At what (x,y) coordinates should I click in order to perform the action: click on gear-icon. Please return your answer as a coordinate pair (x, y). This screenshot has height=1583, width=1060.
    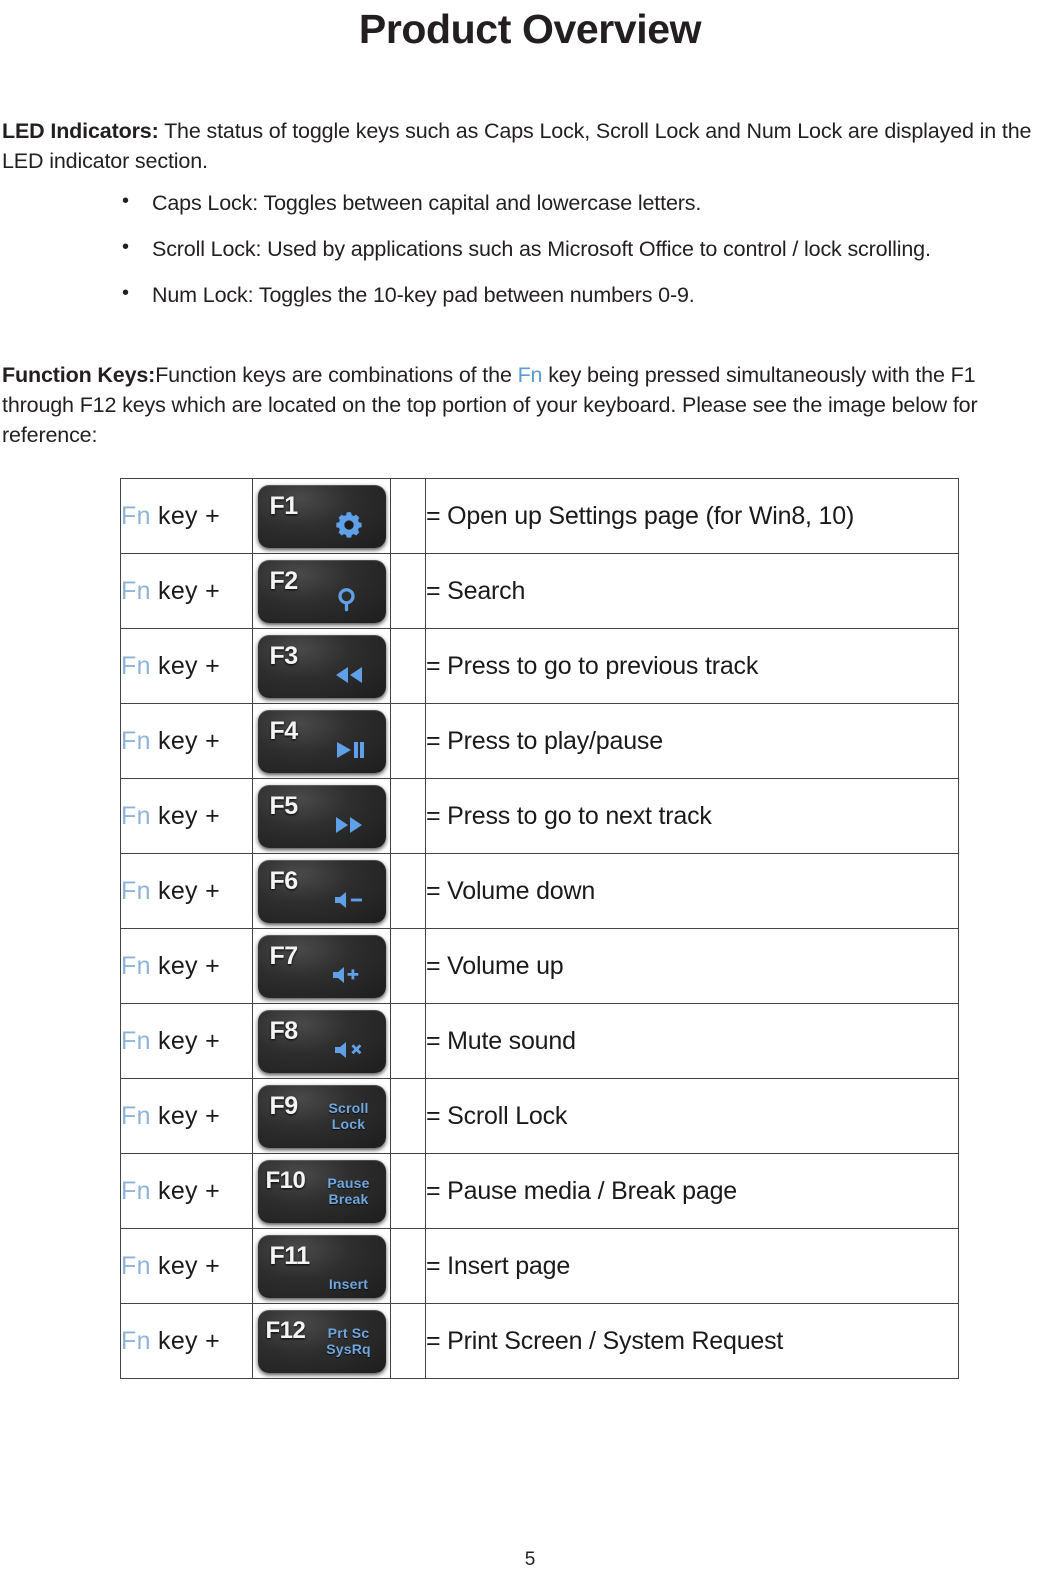
    Looking at the image, I should click on (349, 525).